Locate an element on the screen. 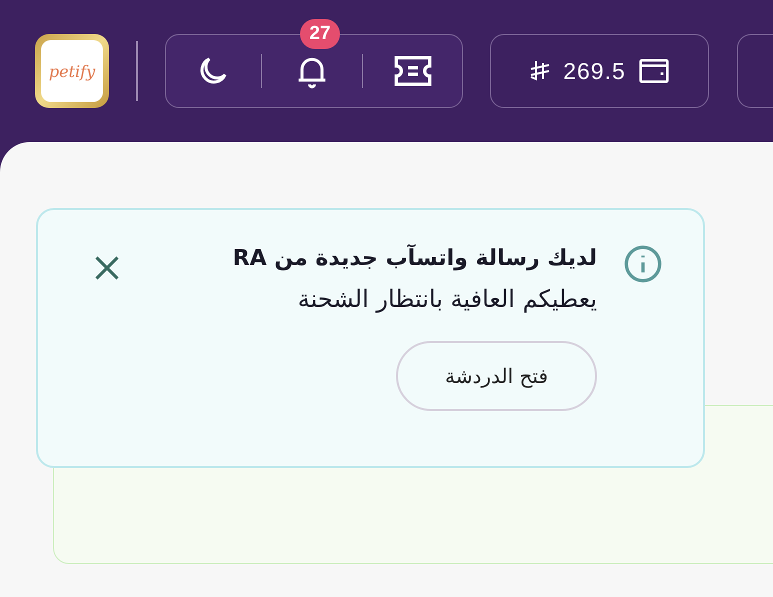 The height and width of the screenshot is (597, 773). notification-badge: 27 is located at coordinates (320, 34).